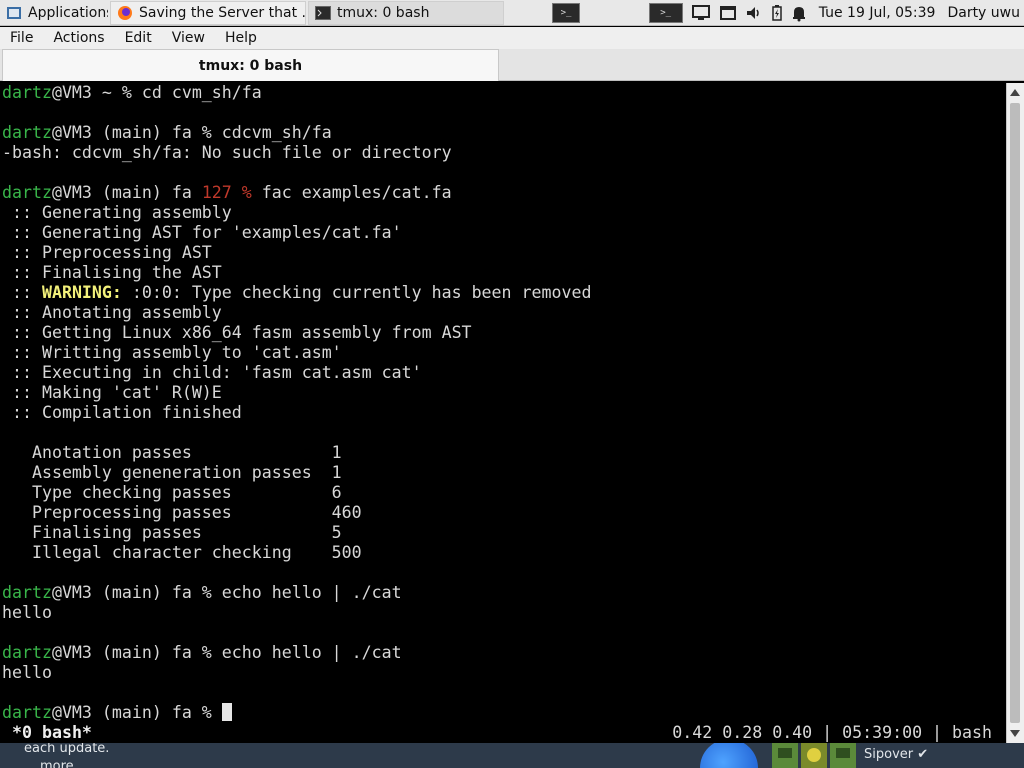  Describe the element at coordinates (983, 13) in the screenshot. I see `user-menu: Darty uwu` at that location.